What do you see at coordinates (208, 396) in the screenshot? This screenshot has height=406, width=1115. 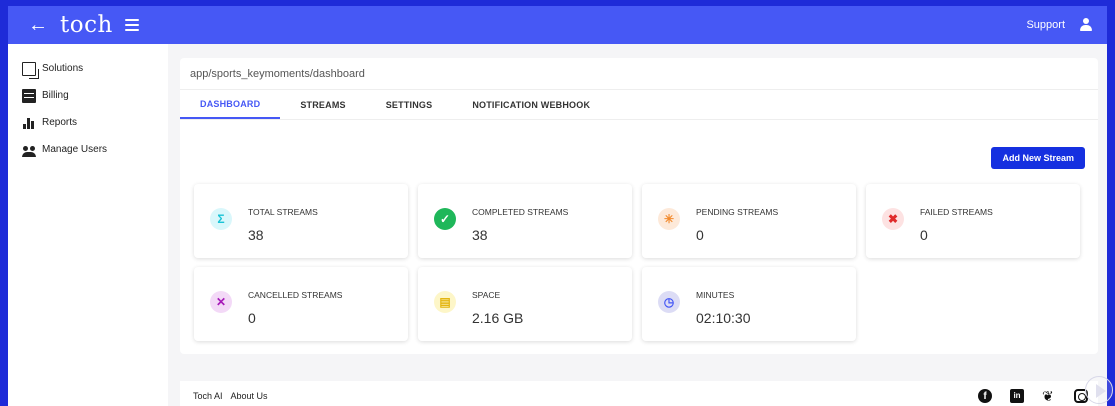 I see `footer-link-toch-ai: Toch AI` at bounding box center [208, 396].